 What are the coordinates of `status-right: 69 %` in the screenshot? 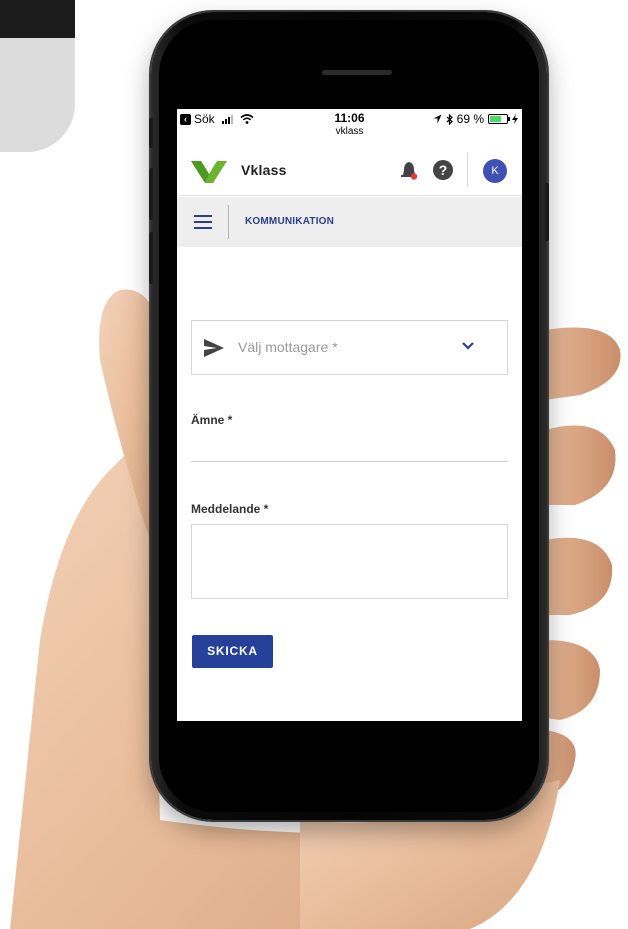 It's located at (475, 119).